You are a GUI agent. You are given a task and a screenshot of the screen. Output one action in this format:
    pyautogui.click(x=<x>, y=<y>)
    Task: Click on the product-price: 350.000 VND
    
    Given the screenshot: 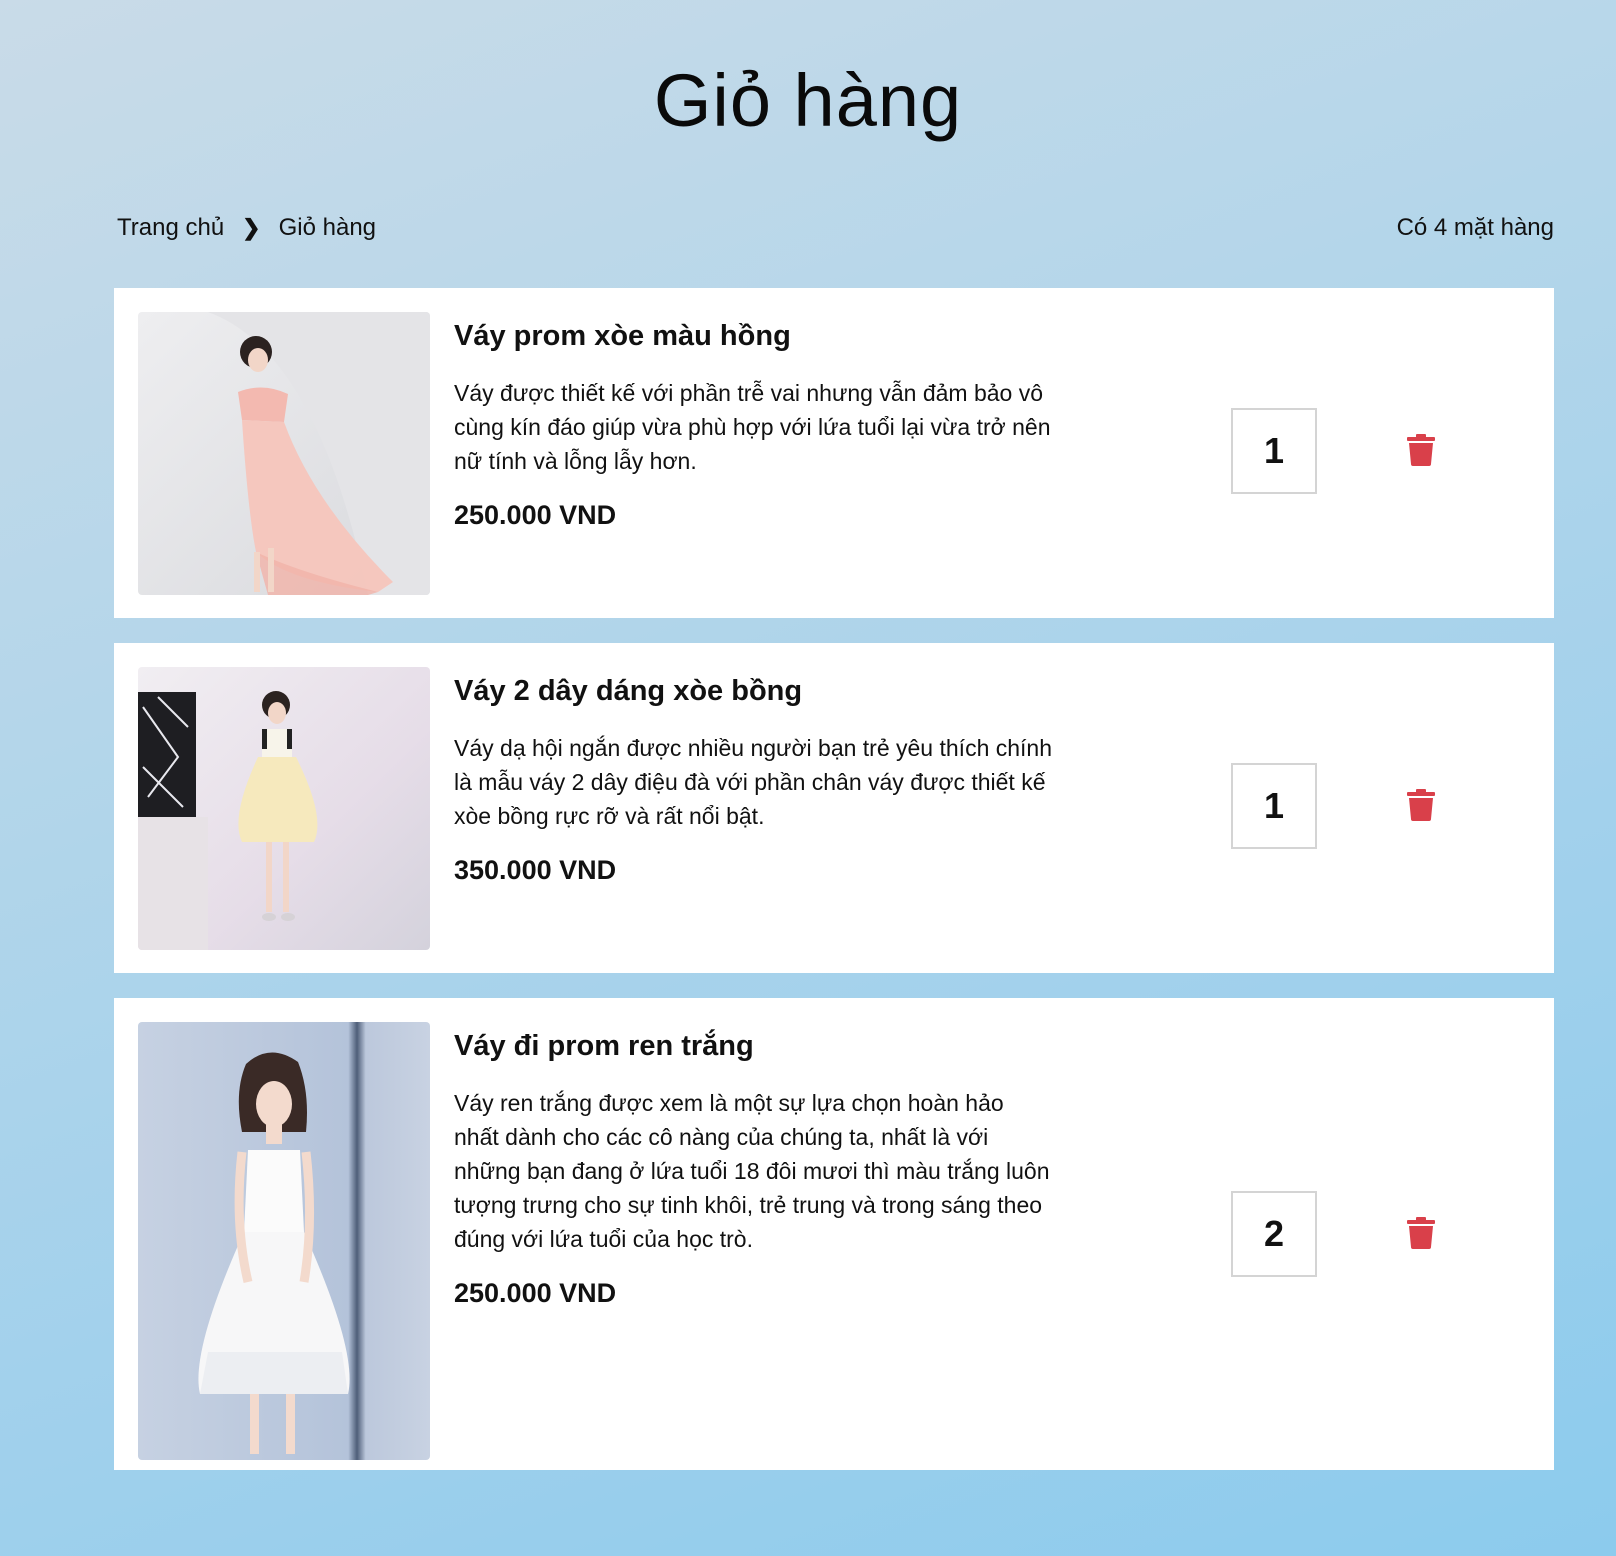 What is the action you would take?
    pyautogui.click(x=535, y=869)
    